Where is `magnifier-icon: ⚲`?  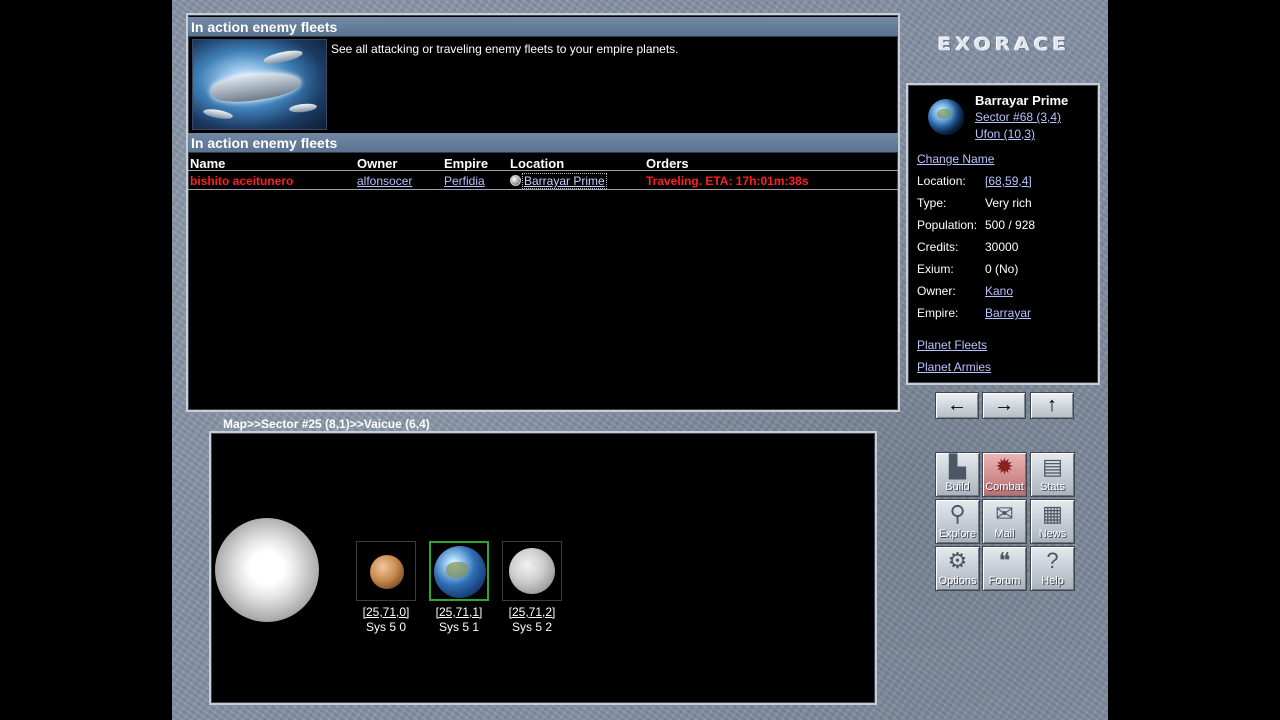 magnifier-icon: ⚲ is located at coordinates (957, 513).